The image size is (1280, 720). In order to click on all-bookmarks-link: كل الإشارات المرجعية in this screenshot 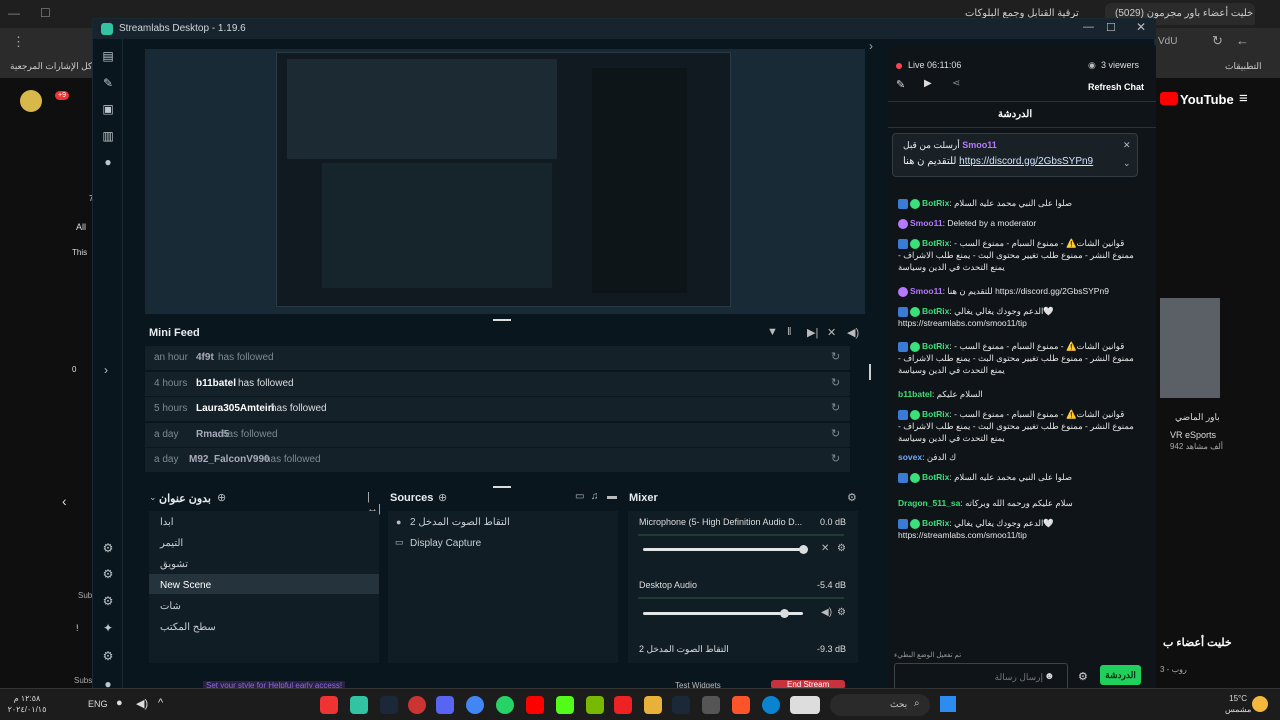, I will do `click(51, 66)`.